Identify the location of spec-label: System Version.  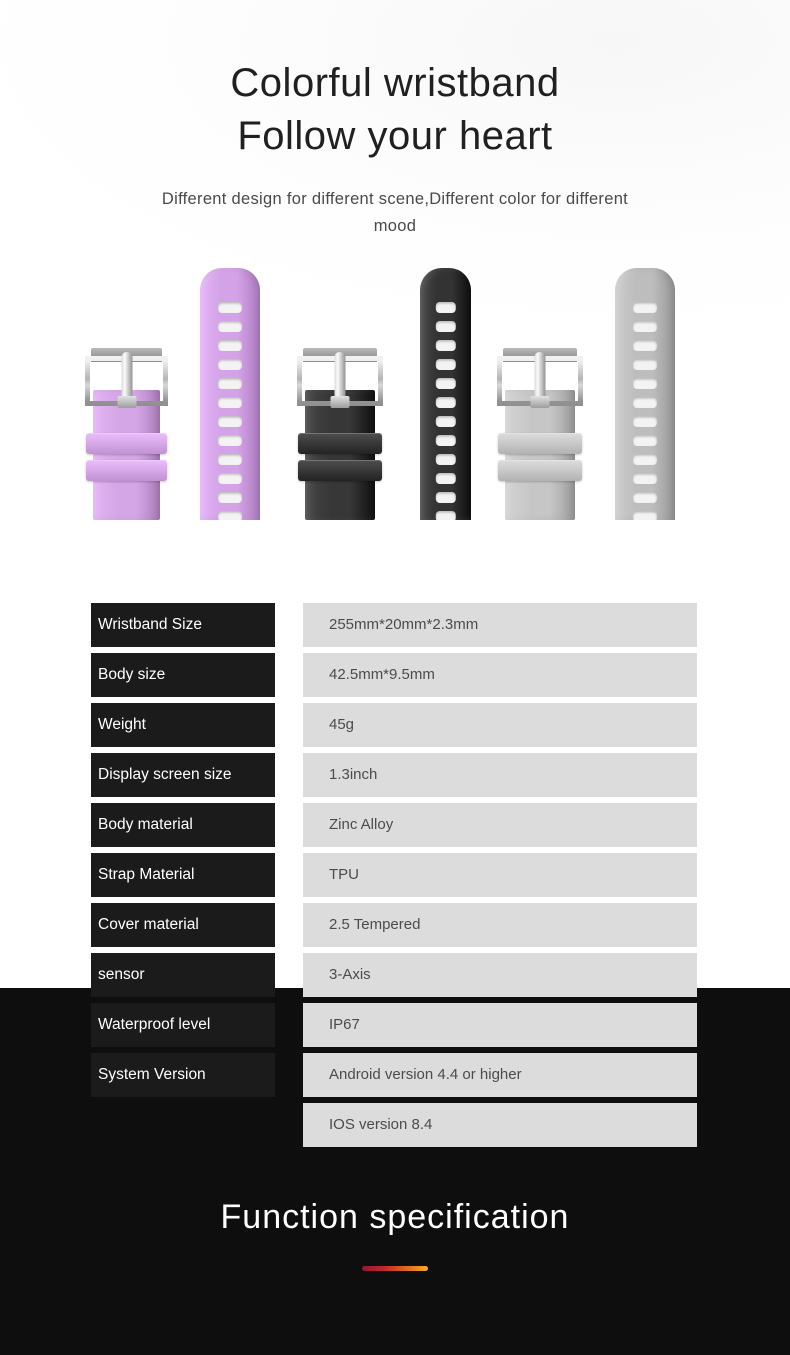
(183, 1075).